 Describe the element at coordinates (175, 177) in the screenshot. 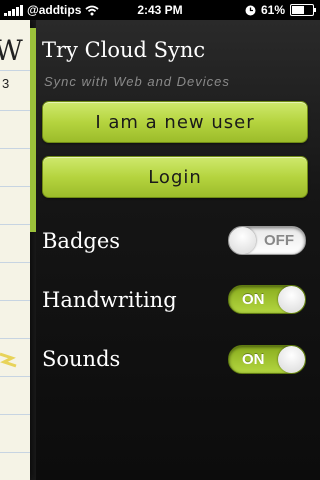

I see `login-button: Login` at that location.